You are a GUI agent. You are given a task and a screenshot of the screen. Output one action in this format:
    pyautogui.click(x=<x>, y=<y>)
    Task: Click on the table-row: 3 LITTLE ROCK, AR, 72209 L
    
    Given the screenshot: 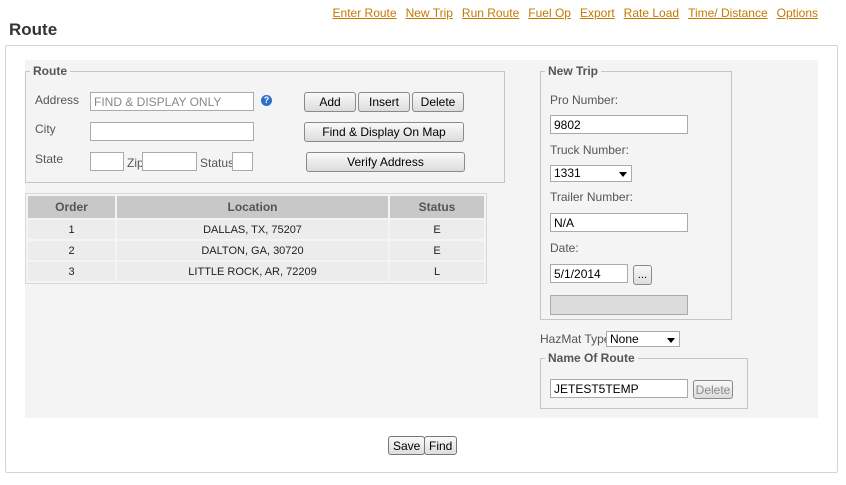 What is the action you would take?
    pyautogui.click(x=256, y=271)
    